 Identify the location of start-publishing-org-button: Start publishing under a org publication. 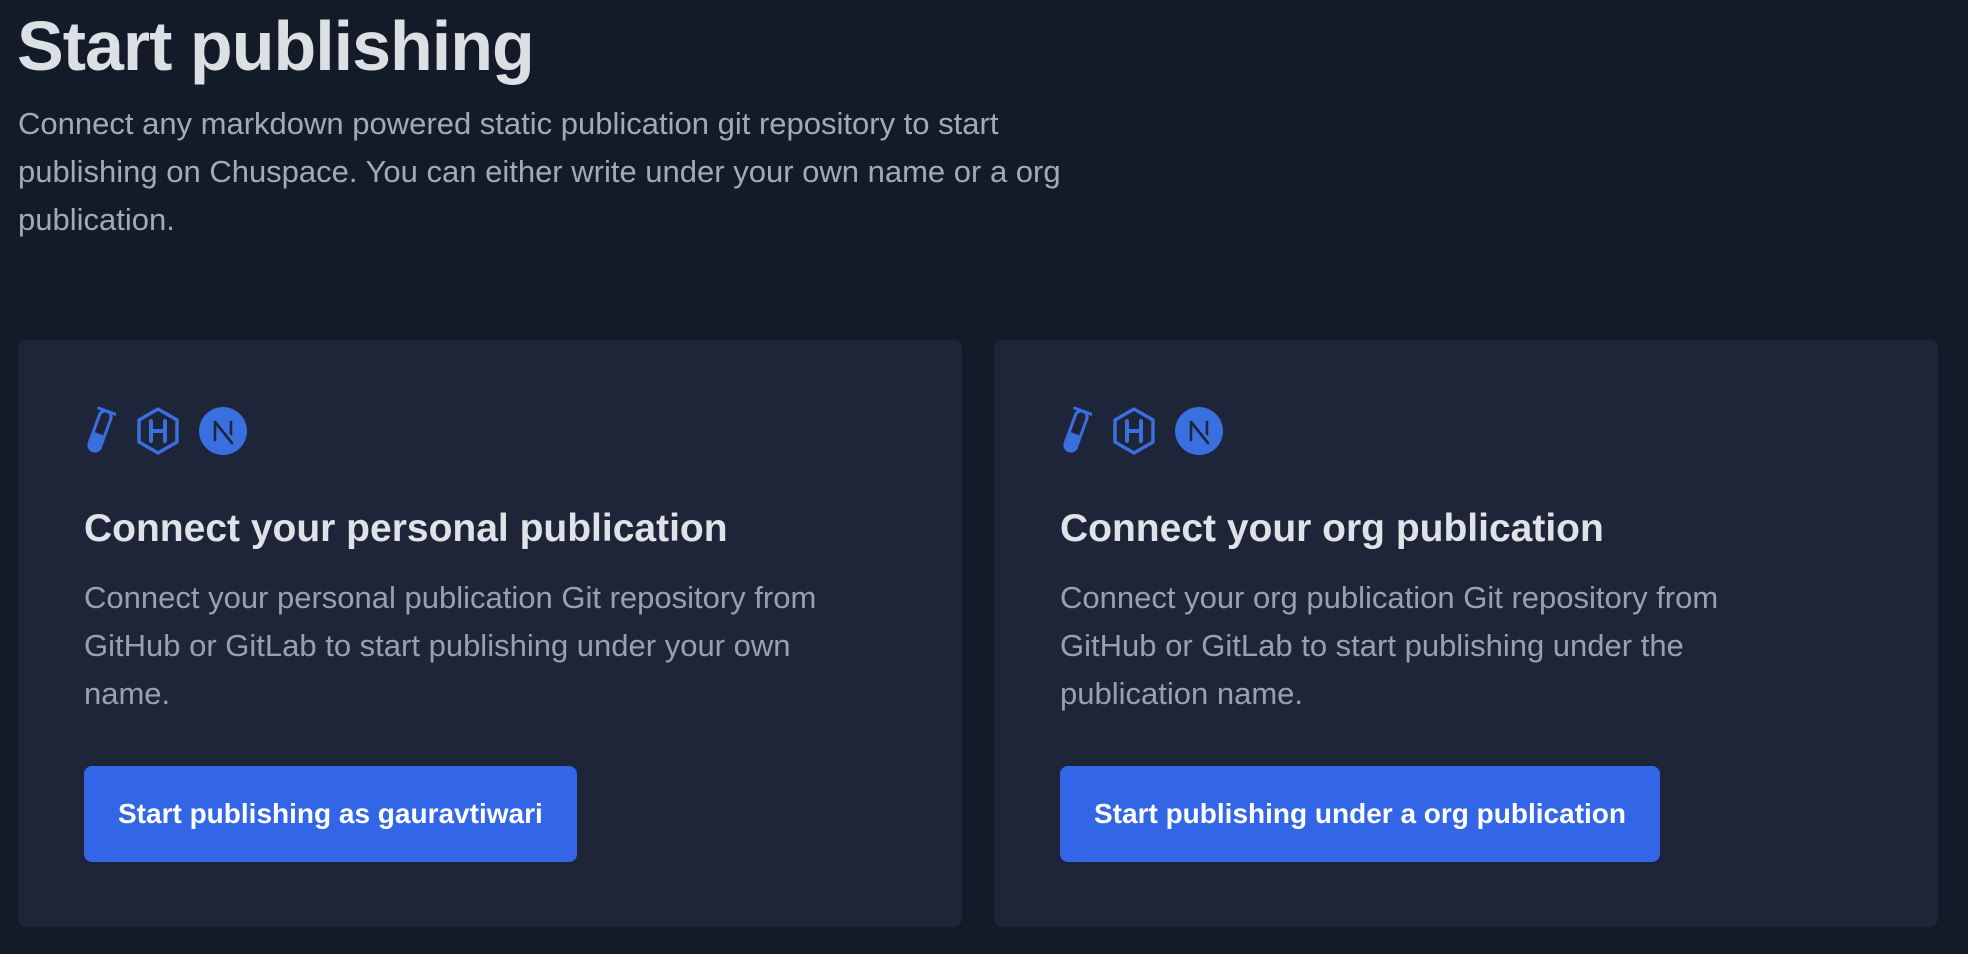
(1360, 814).